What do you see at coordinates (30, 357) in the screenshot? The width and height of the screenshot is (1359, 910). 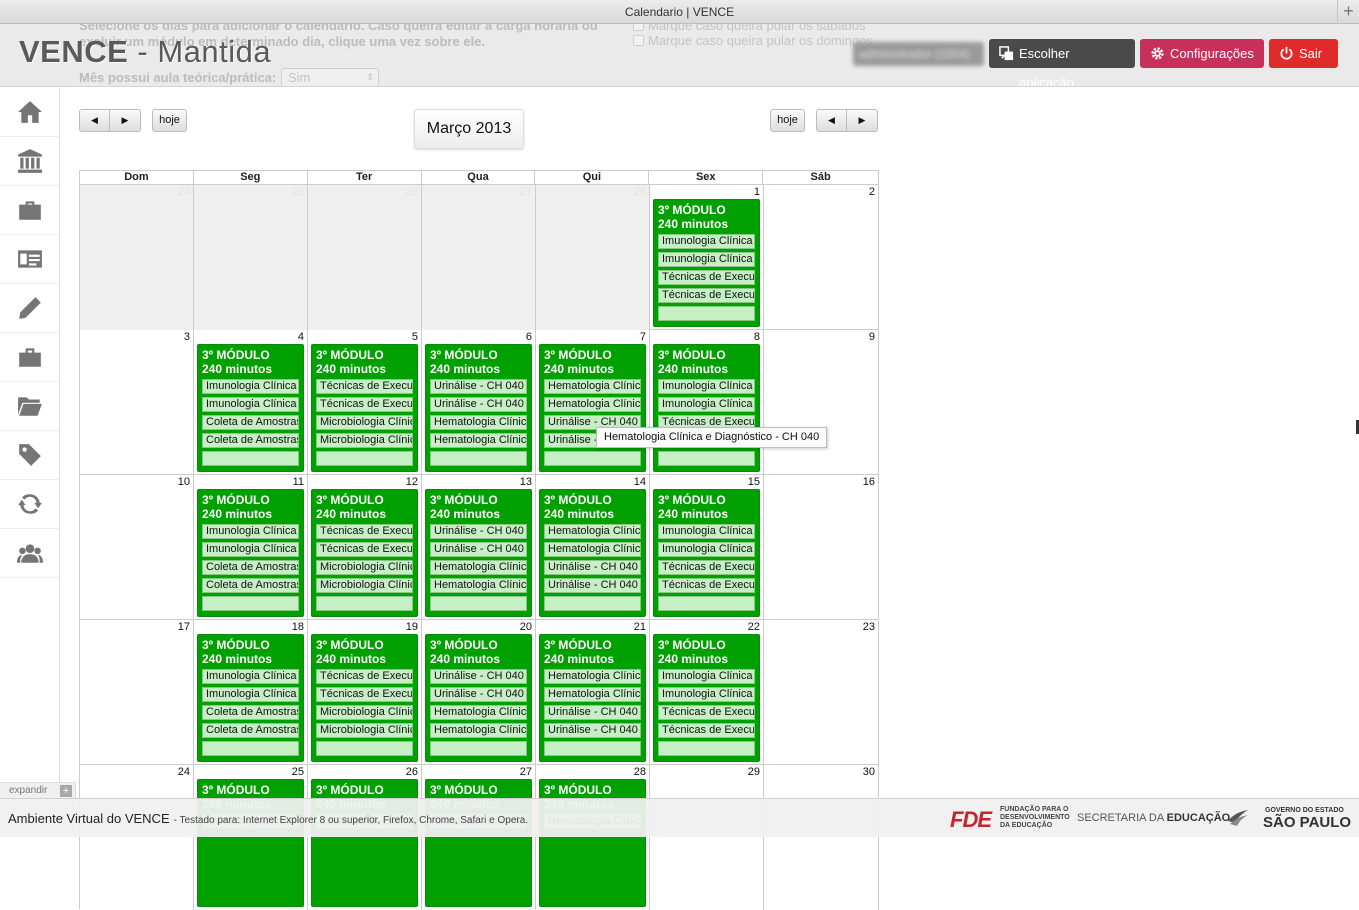 I see `sidebar-item-toolbox` at bounding box center [30, 357].